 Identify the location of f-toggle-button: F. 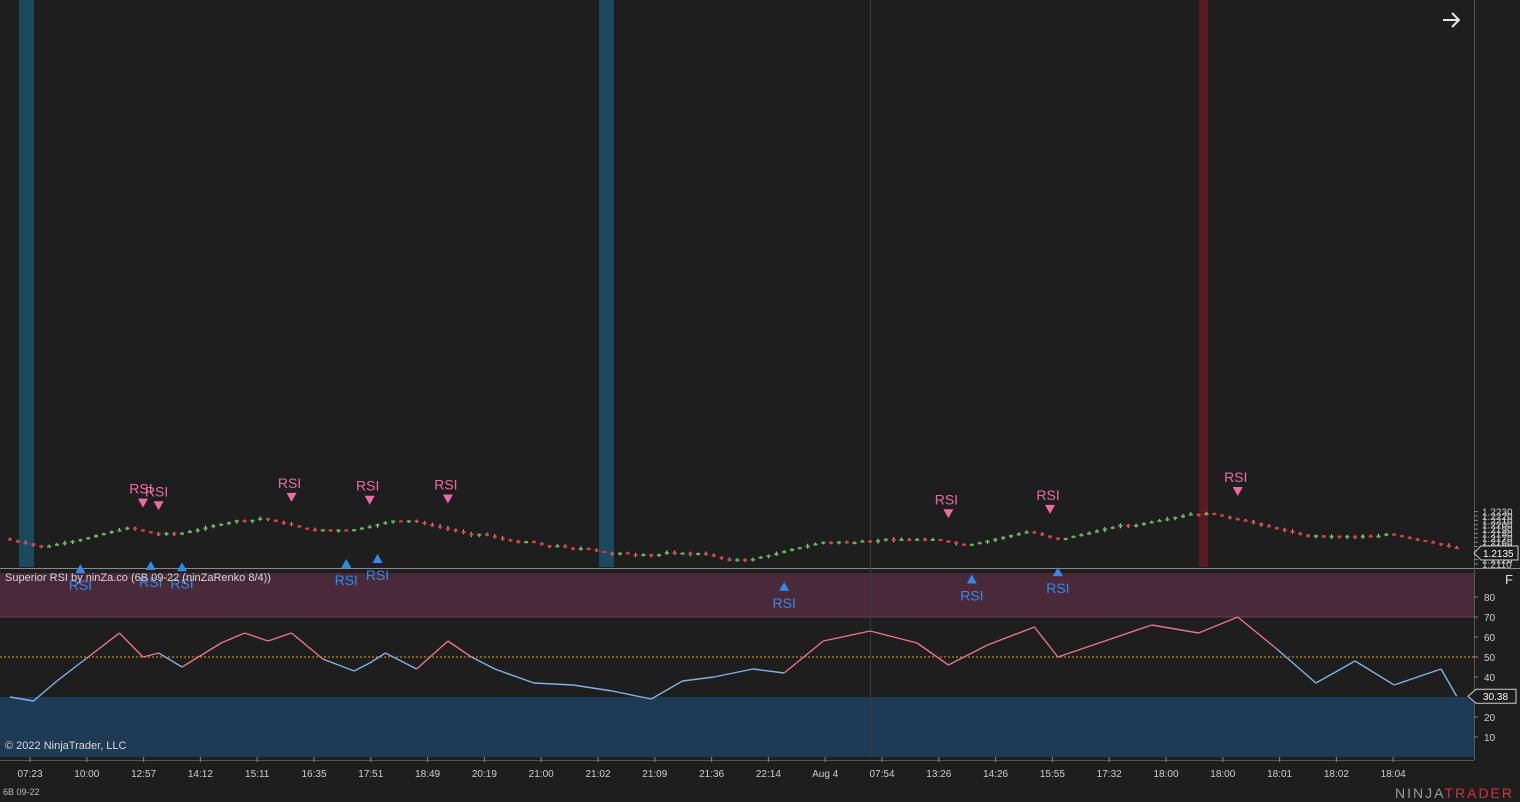
(1509, 581).